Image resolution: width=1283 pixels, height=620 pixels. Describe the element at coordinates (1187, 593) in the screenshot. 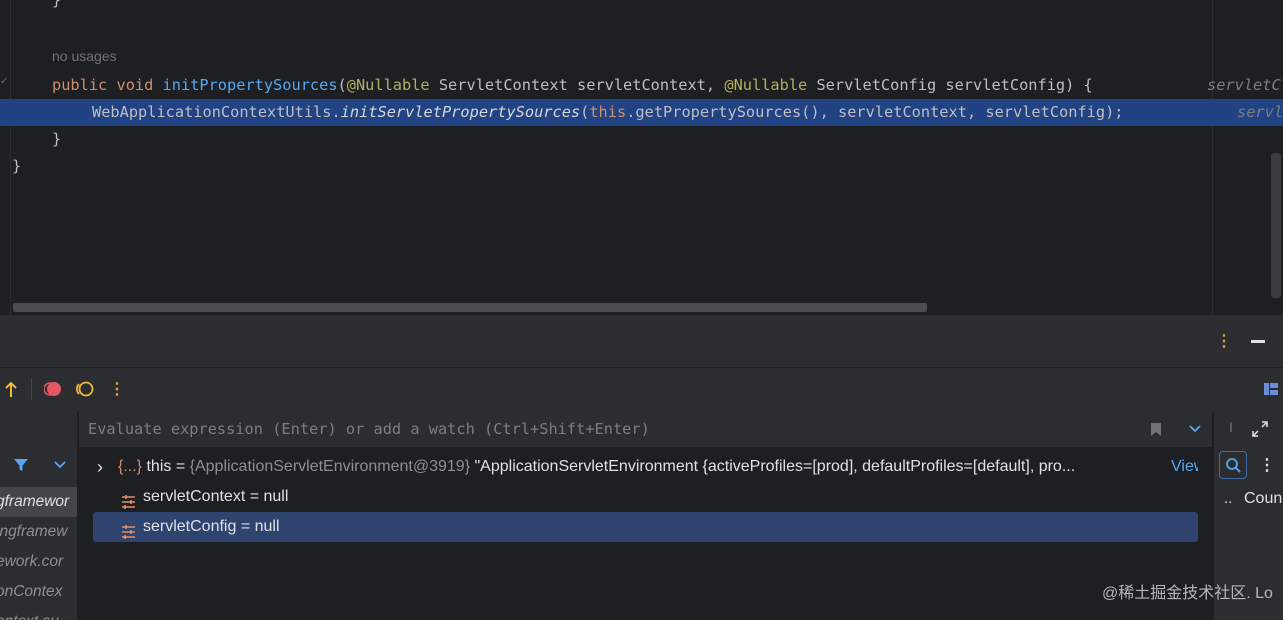

I see `watermark: @稀土掘金技术社区. Lo` at that location.